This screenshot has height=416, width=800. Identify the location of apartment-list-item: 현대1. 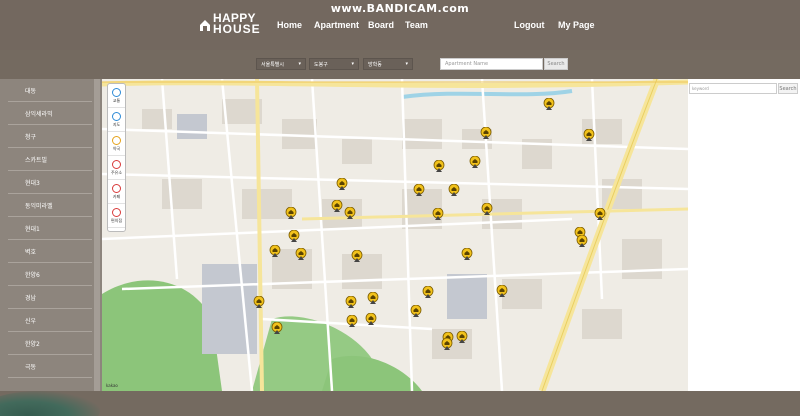
(50, 228).